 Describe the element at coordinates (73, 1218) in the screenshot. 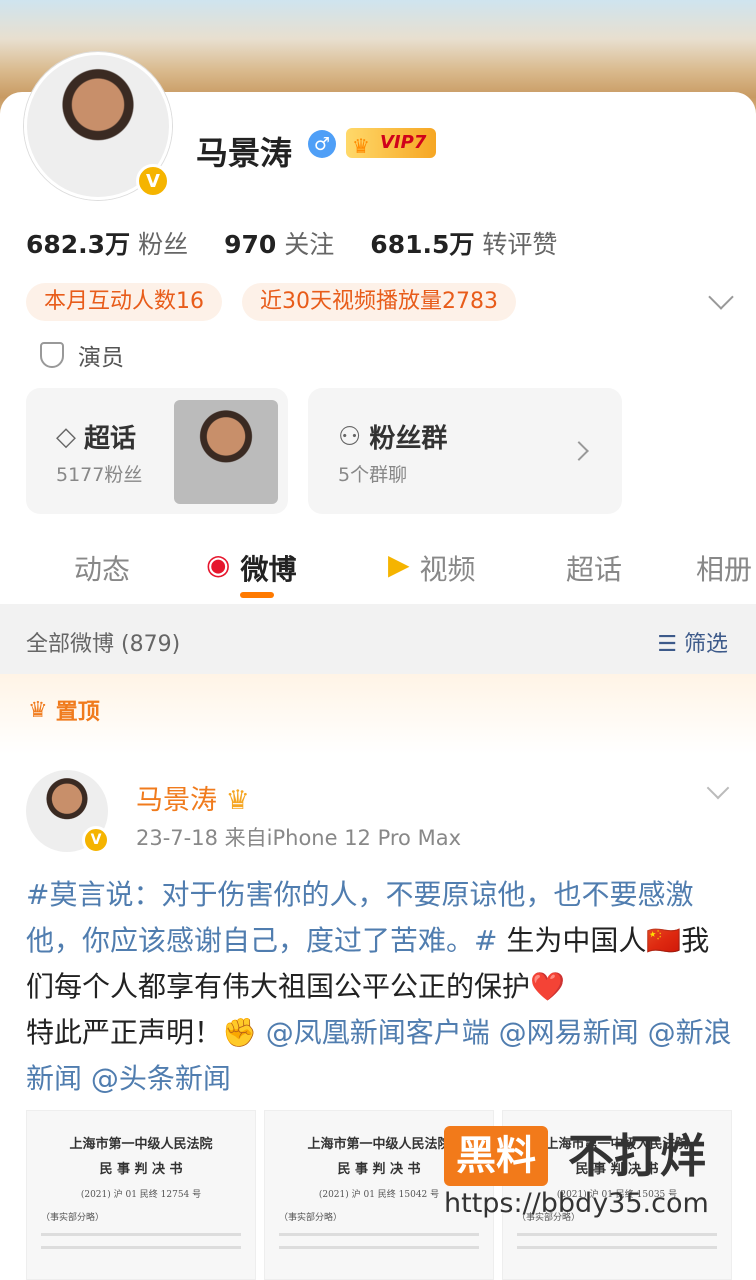

I see `doc-section: （事实部分略）` at that location.